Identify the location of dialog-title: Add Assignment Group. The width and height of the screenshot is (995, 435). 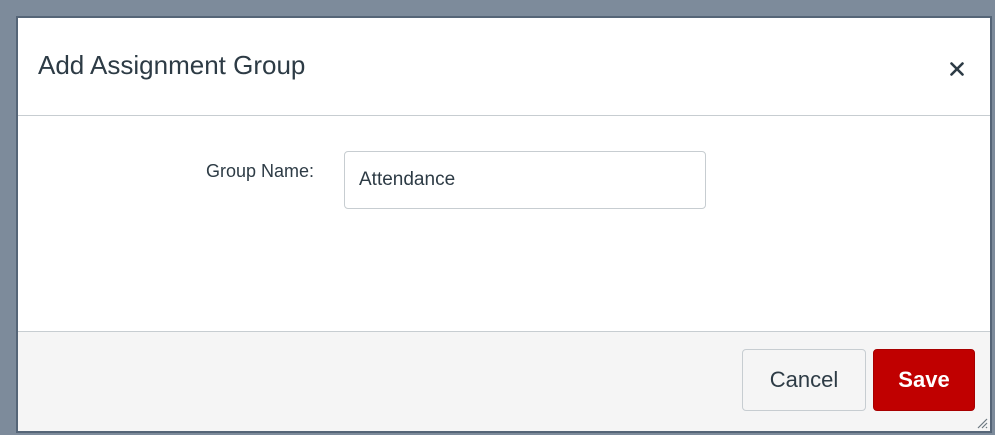
(172, 65).